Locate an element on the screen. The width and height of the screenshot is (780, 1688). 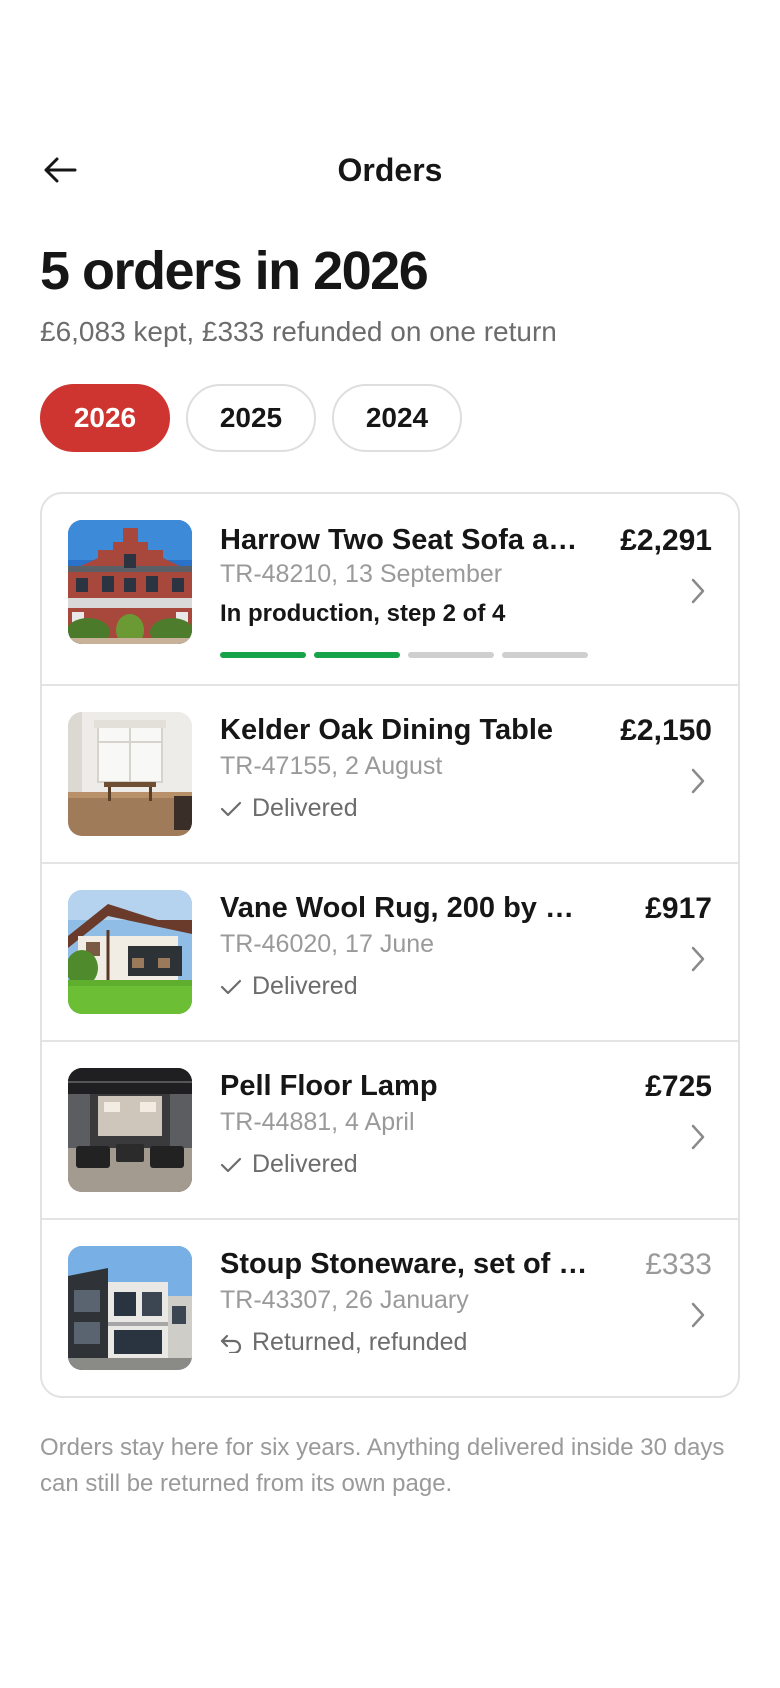
order-progress-bar is located at coordinates (404, 655).